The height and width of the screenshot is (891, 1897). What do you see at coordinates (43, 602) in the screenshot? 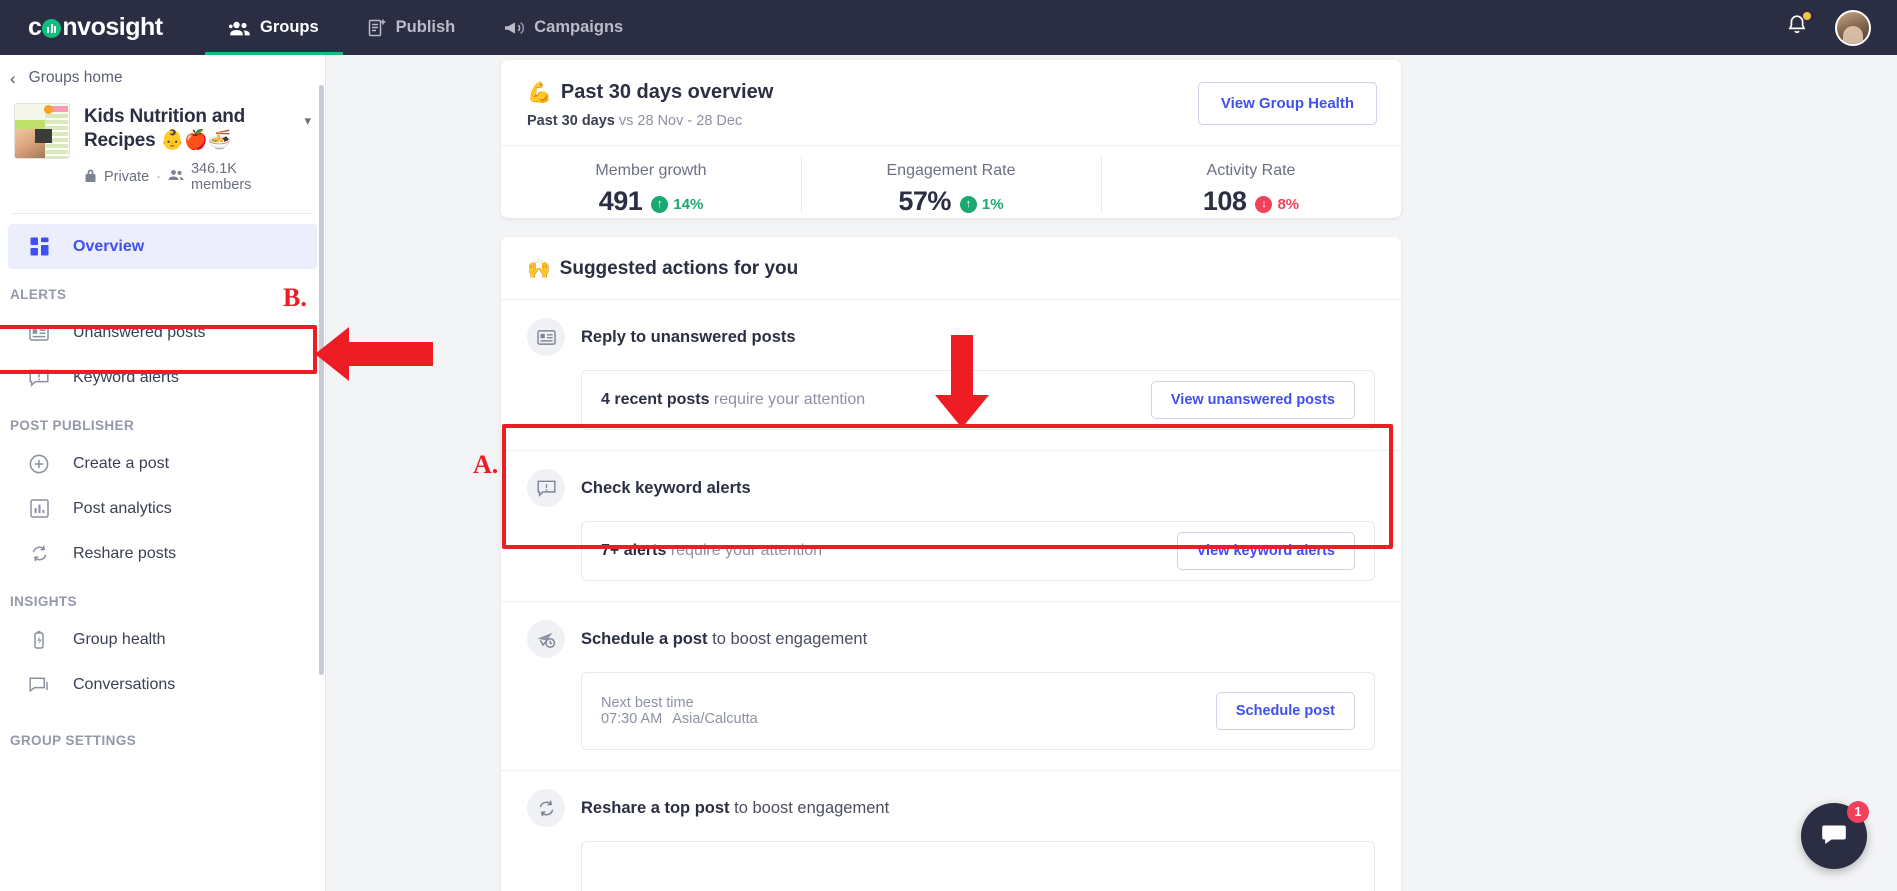
I see `sidebar-section-insights: INSIGHTS` at bounding box center [43, 602].